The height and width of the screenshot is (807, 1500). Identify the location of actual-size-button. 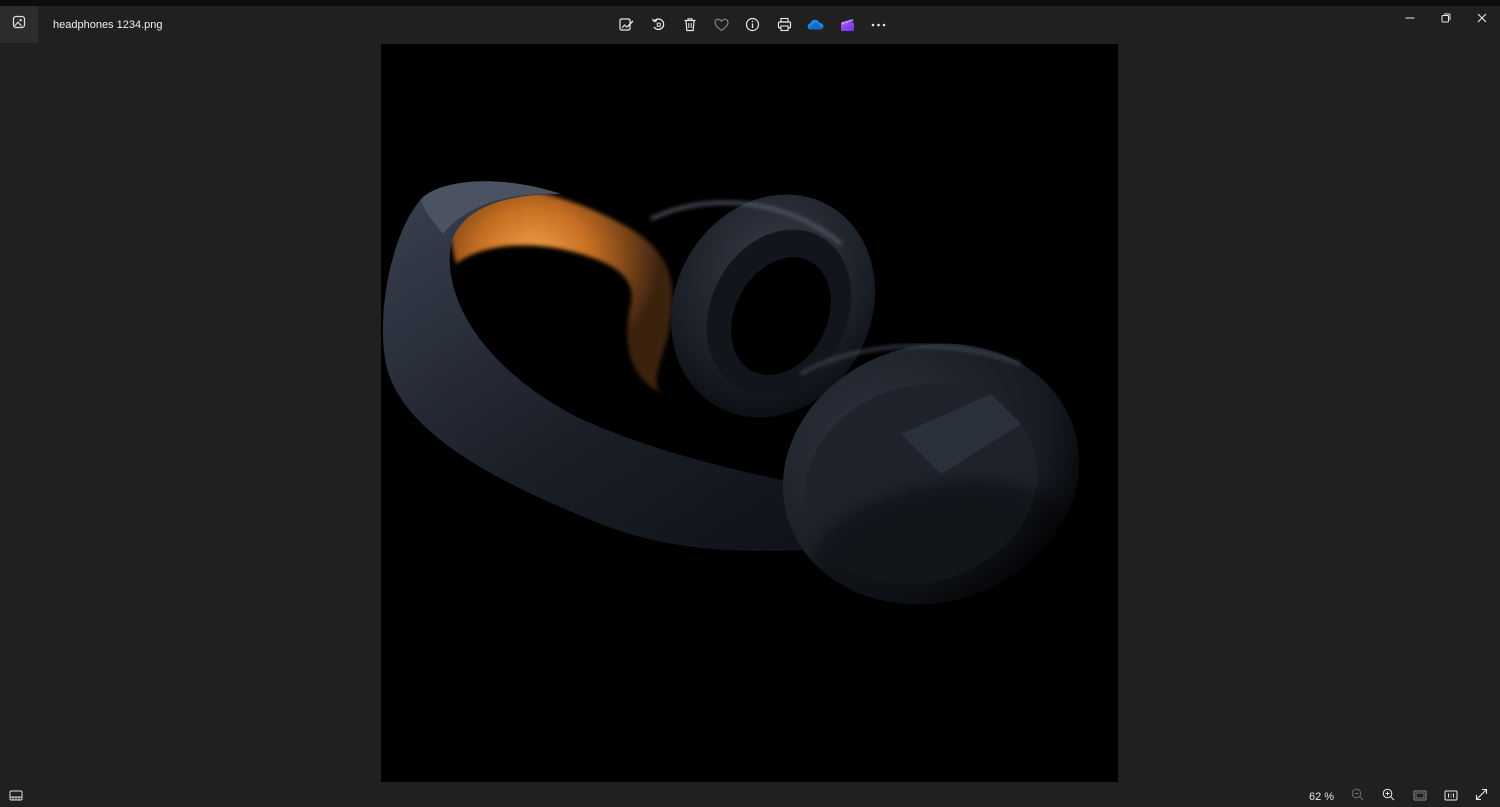
(1450, 797).